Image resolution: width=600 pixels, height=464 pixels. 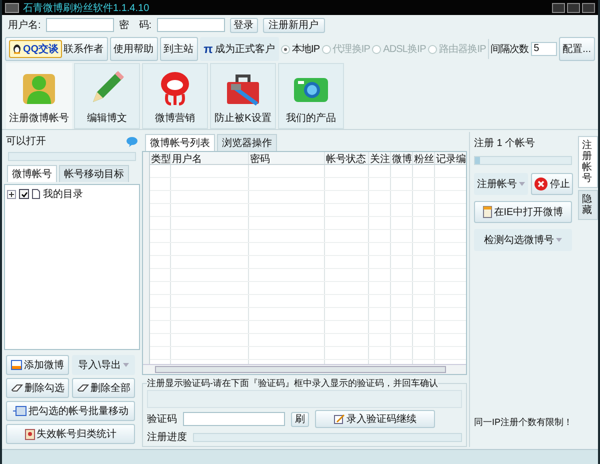 What do you see at coordinates (70, 411) in the screenshot?
I see `action-button: 把勾选的帐号批量移动` at bounding box center [70, 411].